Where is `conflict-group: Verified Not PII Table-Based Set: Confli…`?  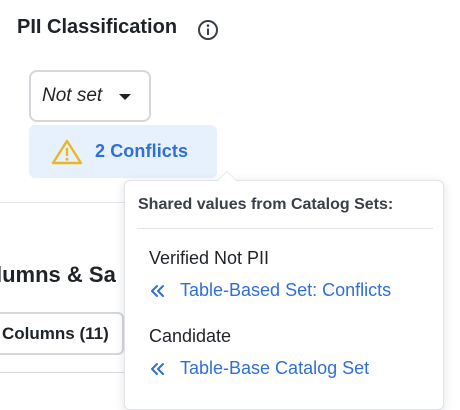 conflict-group: Verified Not PII Table-Based Set: Confli… is located at coordinates (270, 274).